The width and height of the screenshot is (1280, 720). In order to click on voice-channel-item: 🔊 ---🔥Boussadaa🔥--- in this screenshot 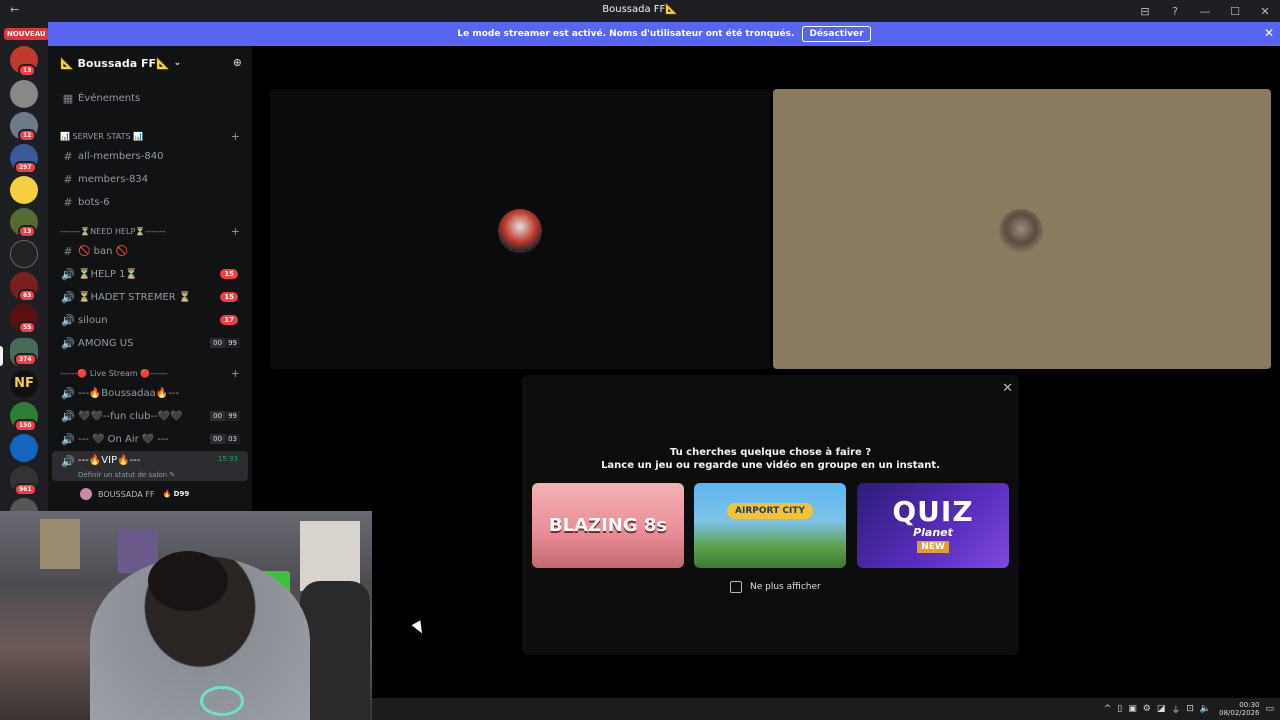, I will do `click(150, 393)`.